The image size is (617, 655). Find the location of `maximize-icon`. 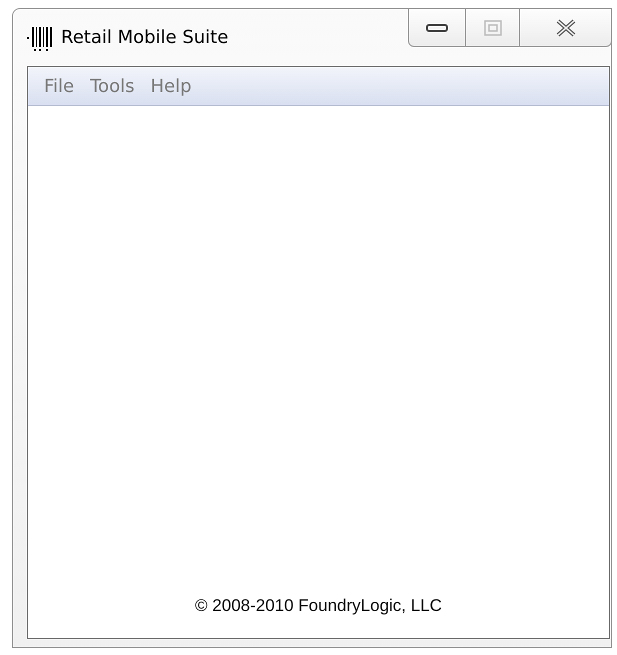

maximize-icon is located at coordinates (493, 28).